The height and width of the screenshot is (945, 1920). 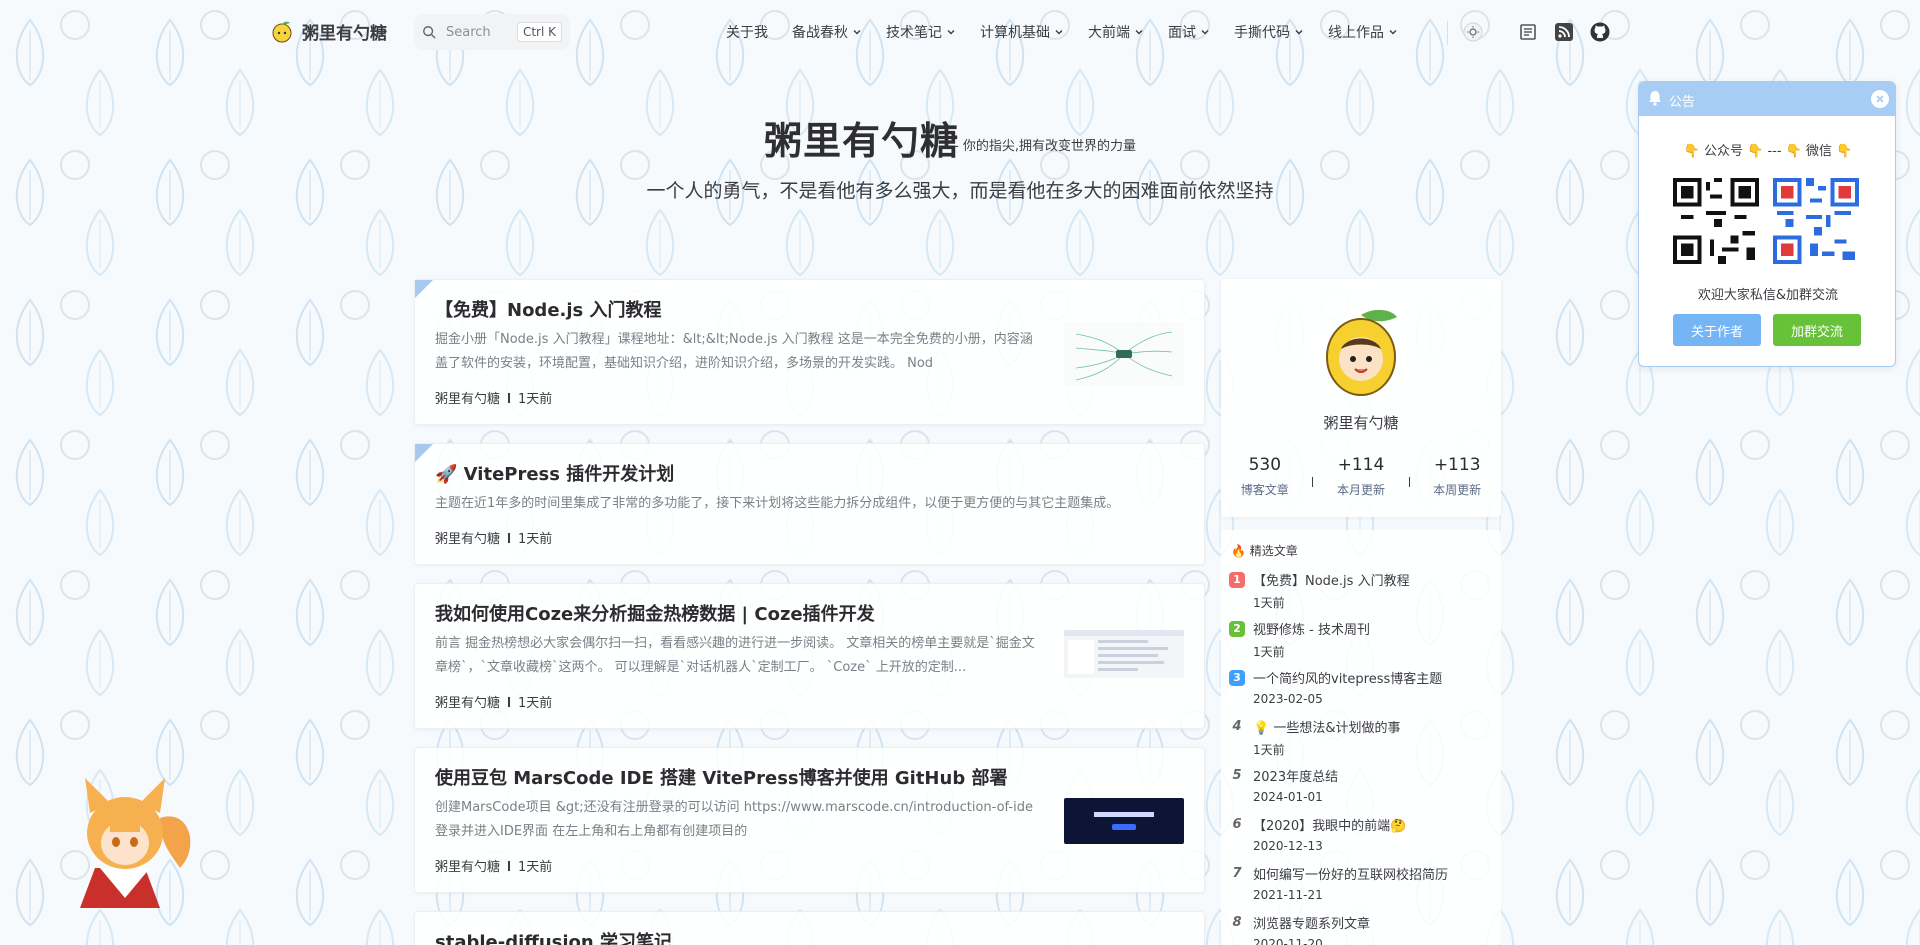 I want to click on nav-item-interview: 面试, so click(x=1189, y=32).